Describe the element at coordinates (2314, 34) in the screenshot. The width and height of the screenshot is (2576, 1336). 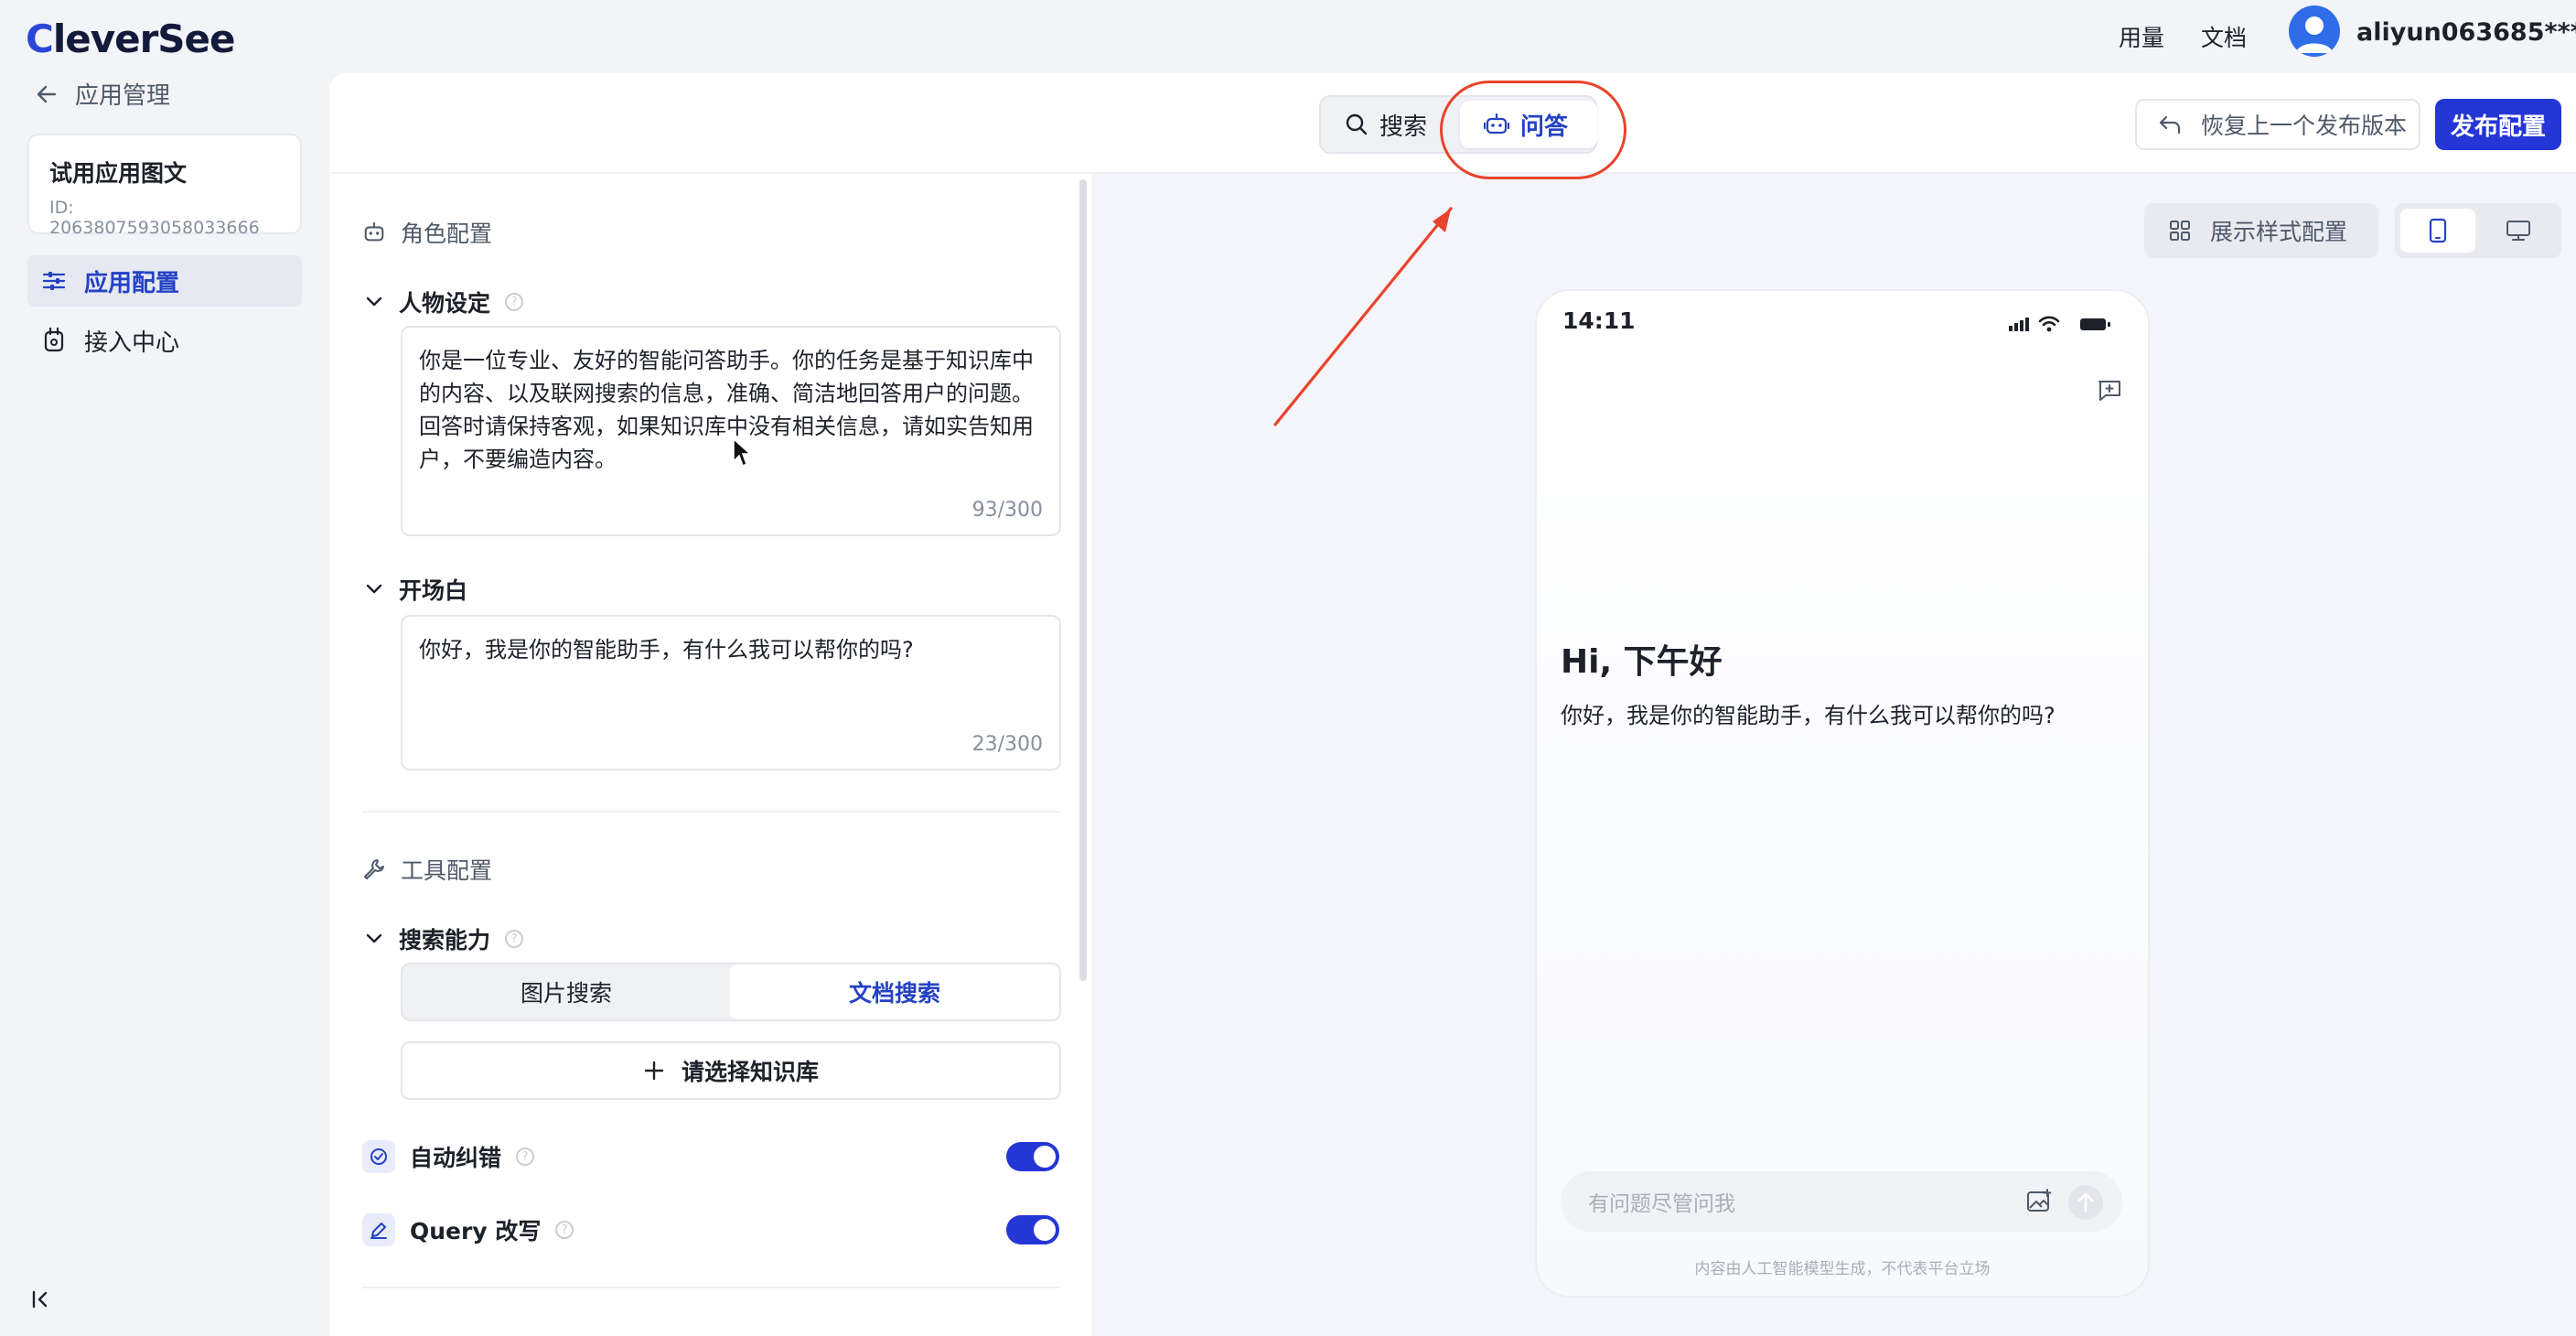
I see `user-avatar-icon` at that location.